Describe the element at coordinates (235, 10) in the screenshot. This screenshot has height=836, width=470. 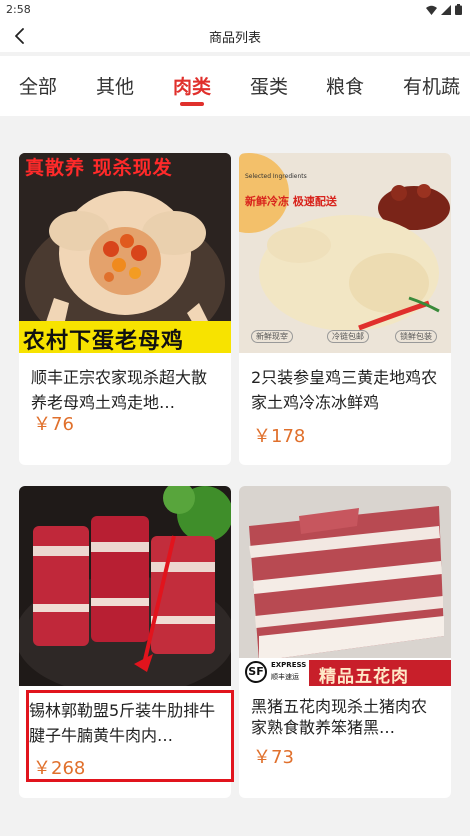
I see `status-bar: 2:58` at that location.